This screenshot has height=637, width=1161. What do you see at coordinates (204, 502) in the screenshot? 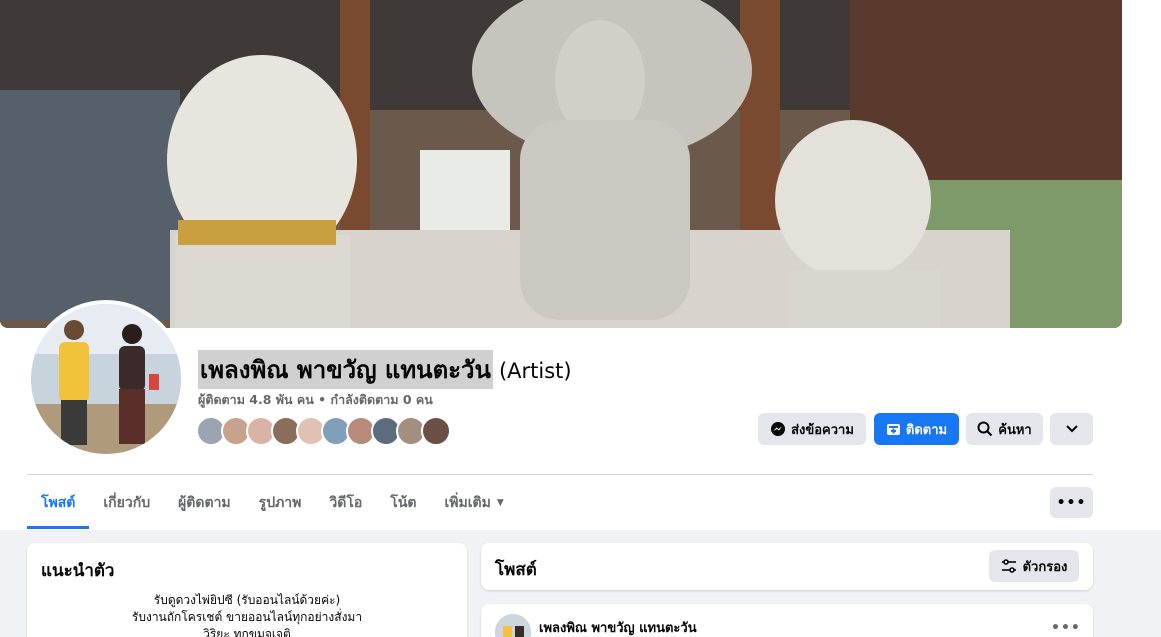
I see `tab-followers: ผู้ติดตาม` at bounding box center [204, 502].